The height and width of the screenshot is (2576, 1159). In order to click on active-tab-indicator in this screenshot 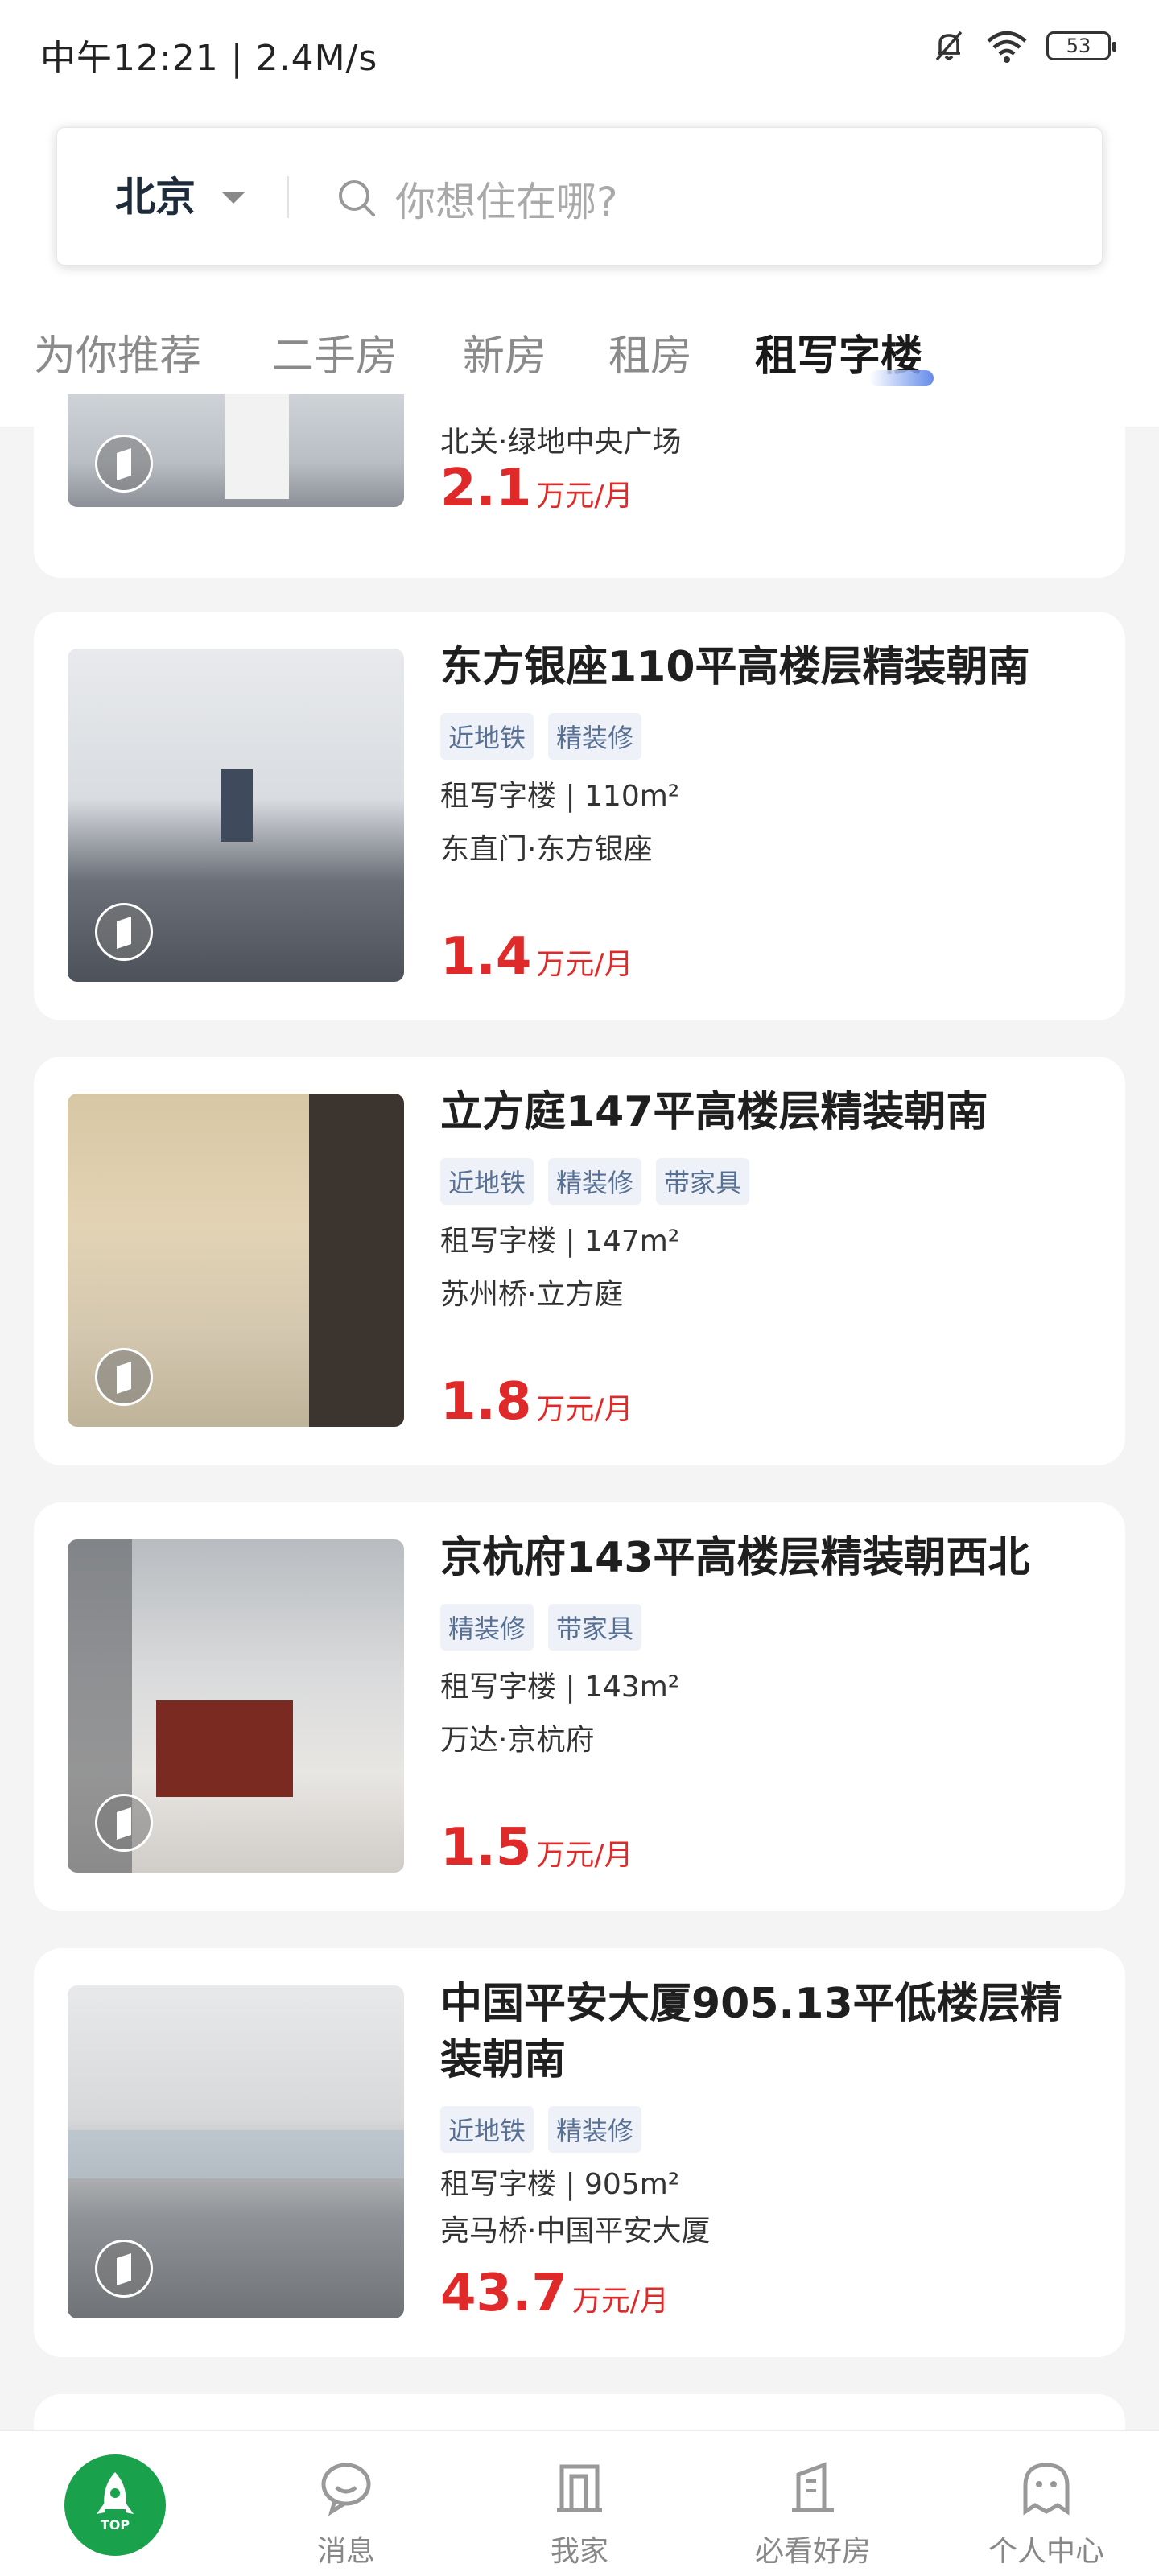, I will do `click(901, 378)`.